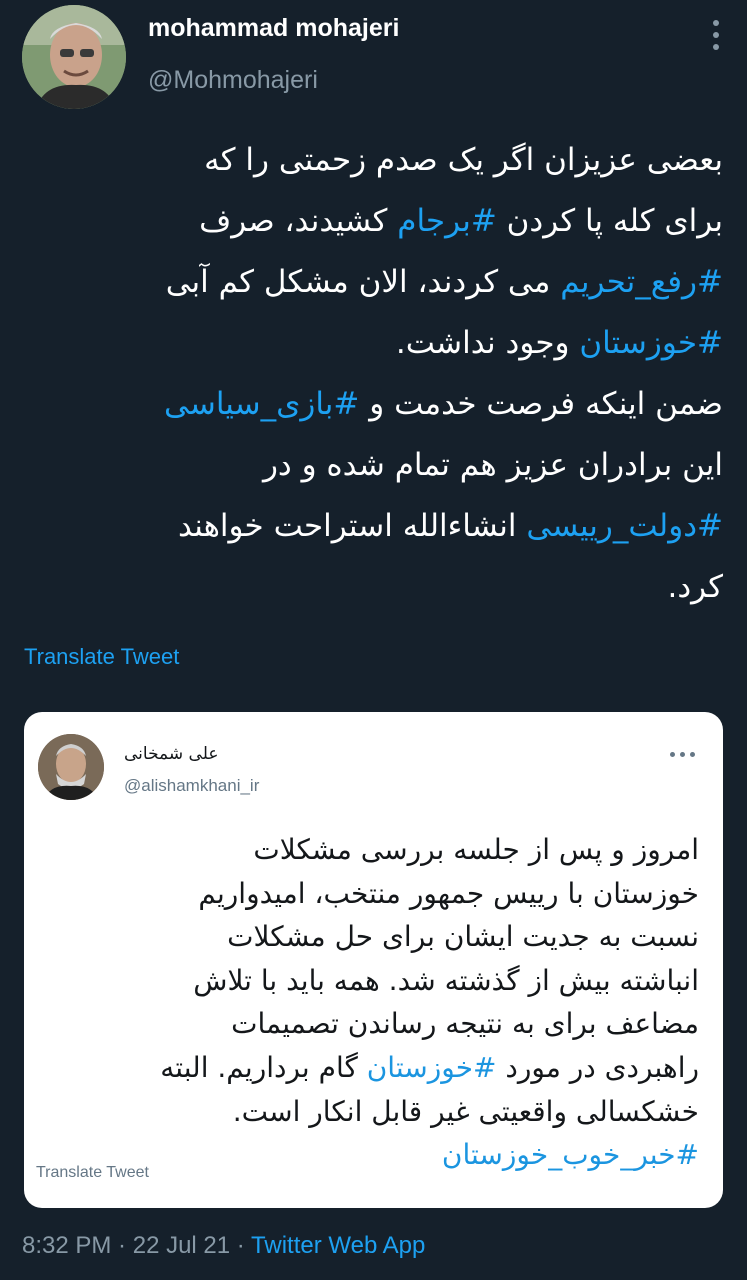  Describe the element at coordinates (263, 1067) in the screenshot. I see `text-segment: گام برداریم. البته` at that location.